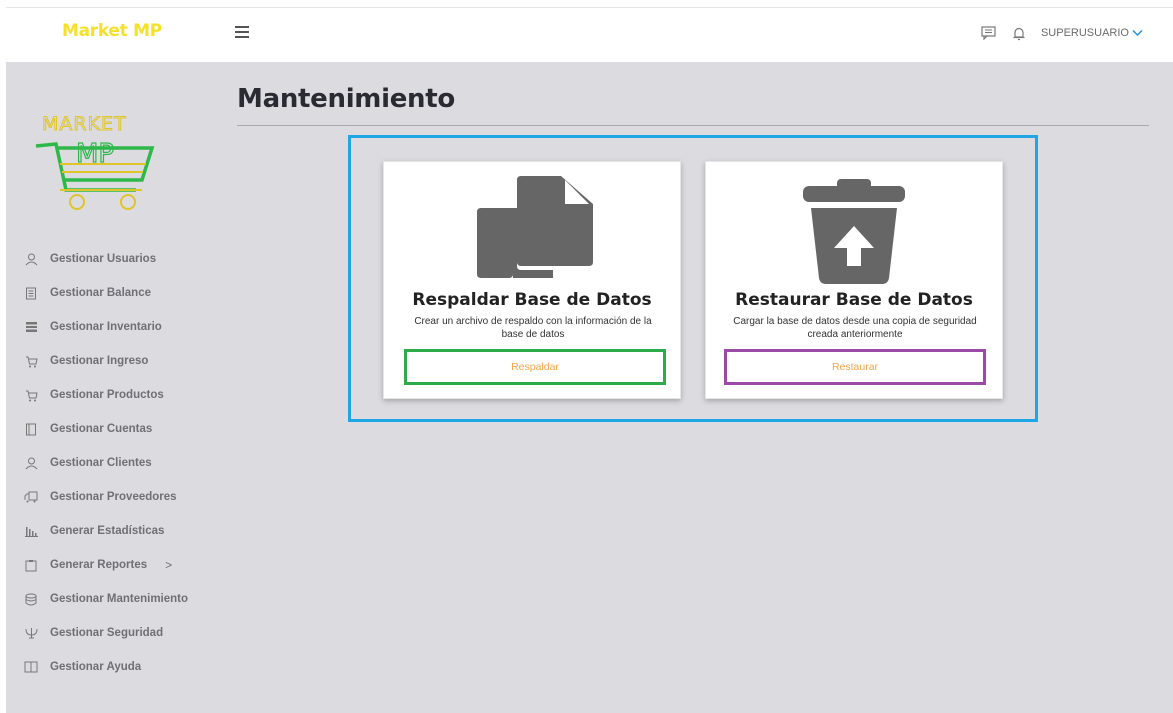 The height and width of the screenshot is (713, 1173). I want to click on top-right-actions: SUPERUSUARIO, so click(1062, 33).